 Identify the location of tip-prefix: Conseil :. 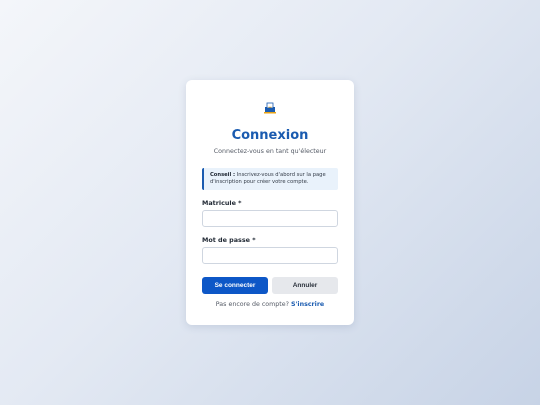
(223, 175).